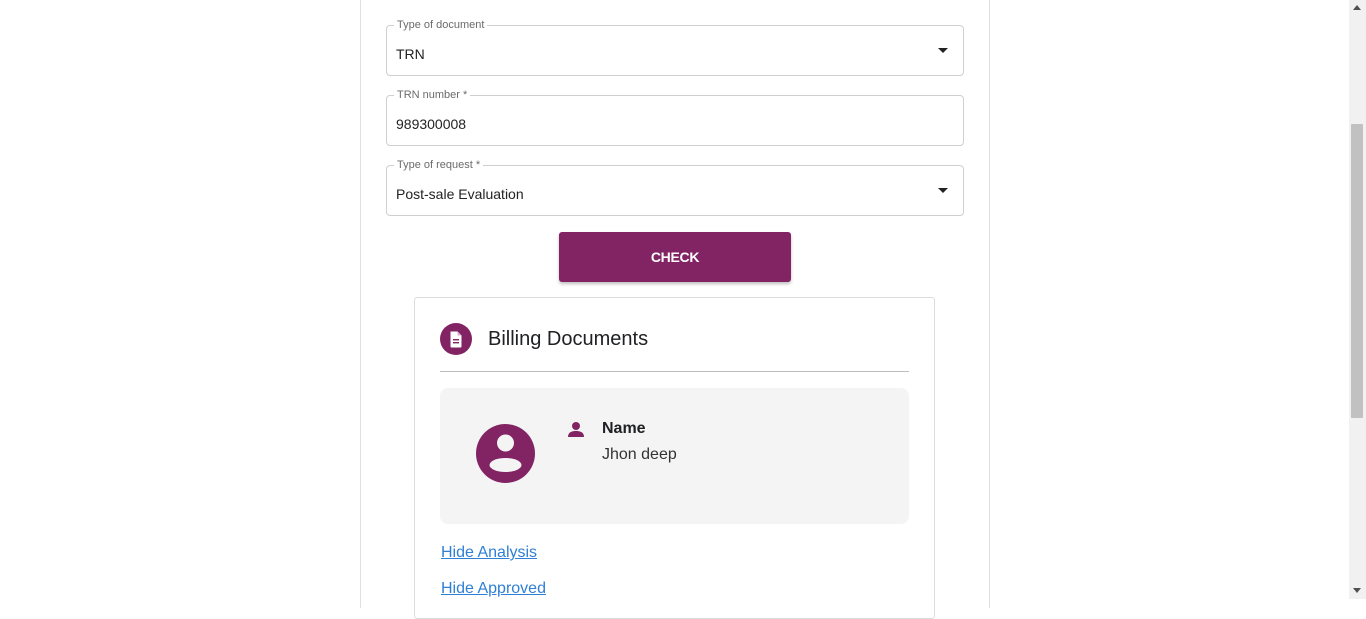  What do you see at coordinates (489, 553) in the screenshot?
I see `hide-analysis-link: Hide Analysis` at bounding box center [489, 553].